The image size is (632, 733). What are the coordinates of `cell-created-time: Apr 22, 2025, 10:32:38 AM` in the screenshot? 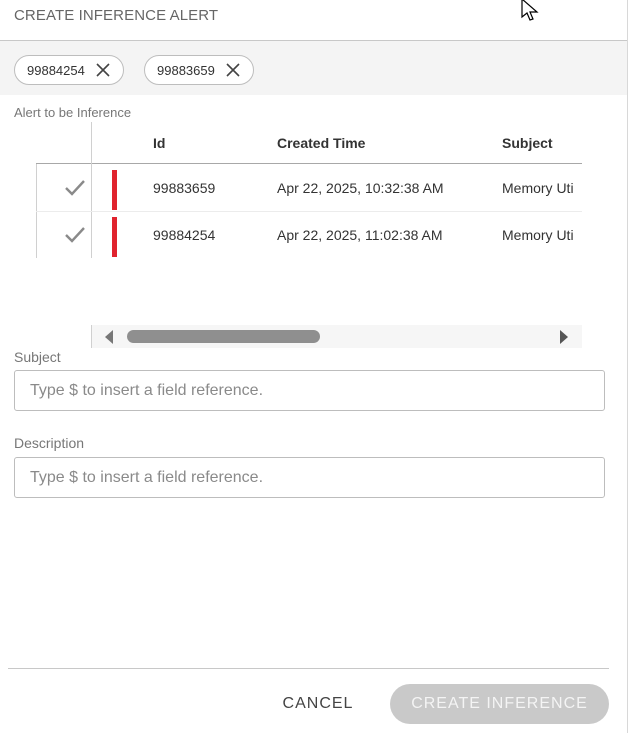 It's located at (360, 188).